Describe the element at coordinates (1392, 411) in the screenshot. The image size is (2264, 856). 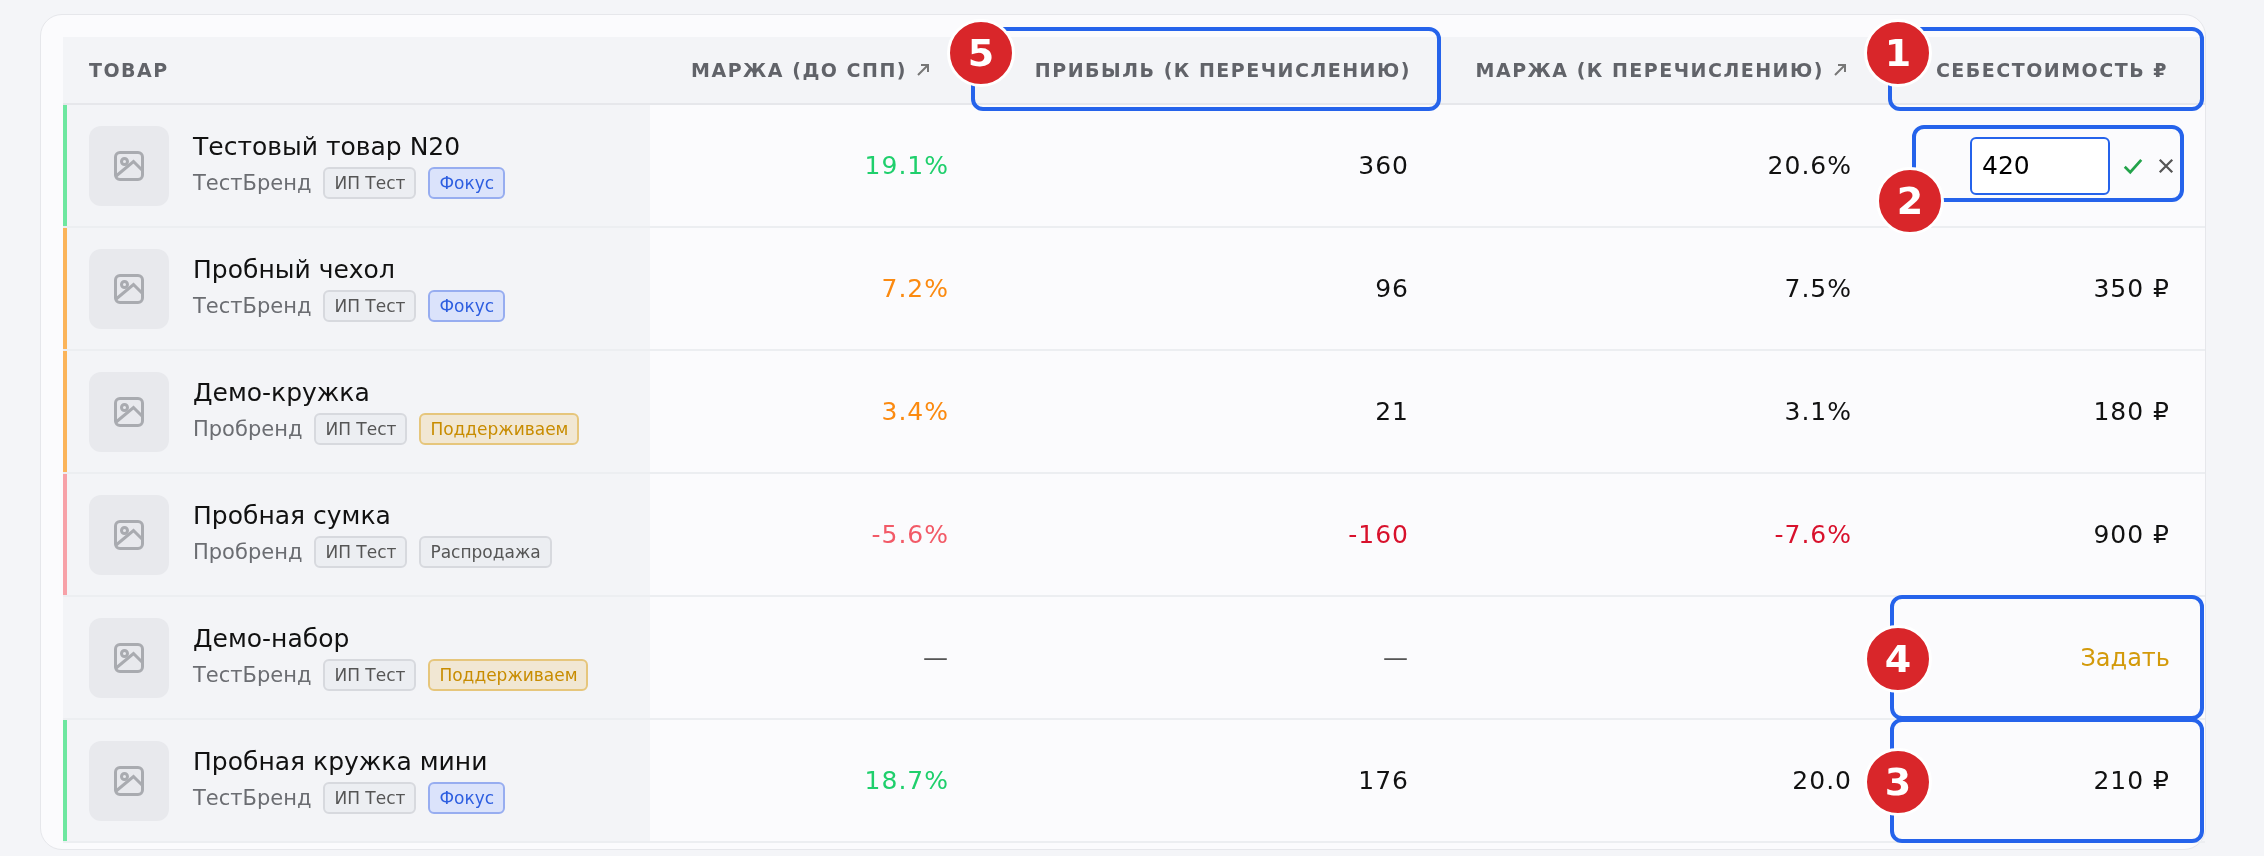
I see `table-cell: 21` at that location.